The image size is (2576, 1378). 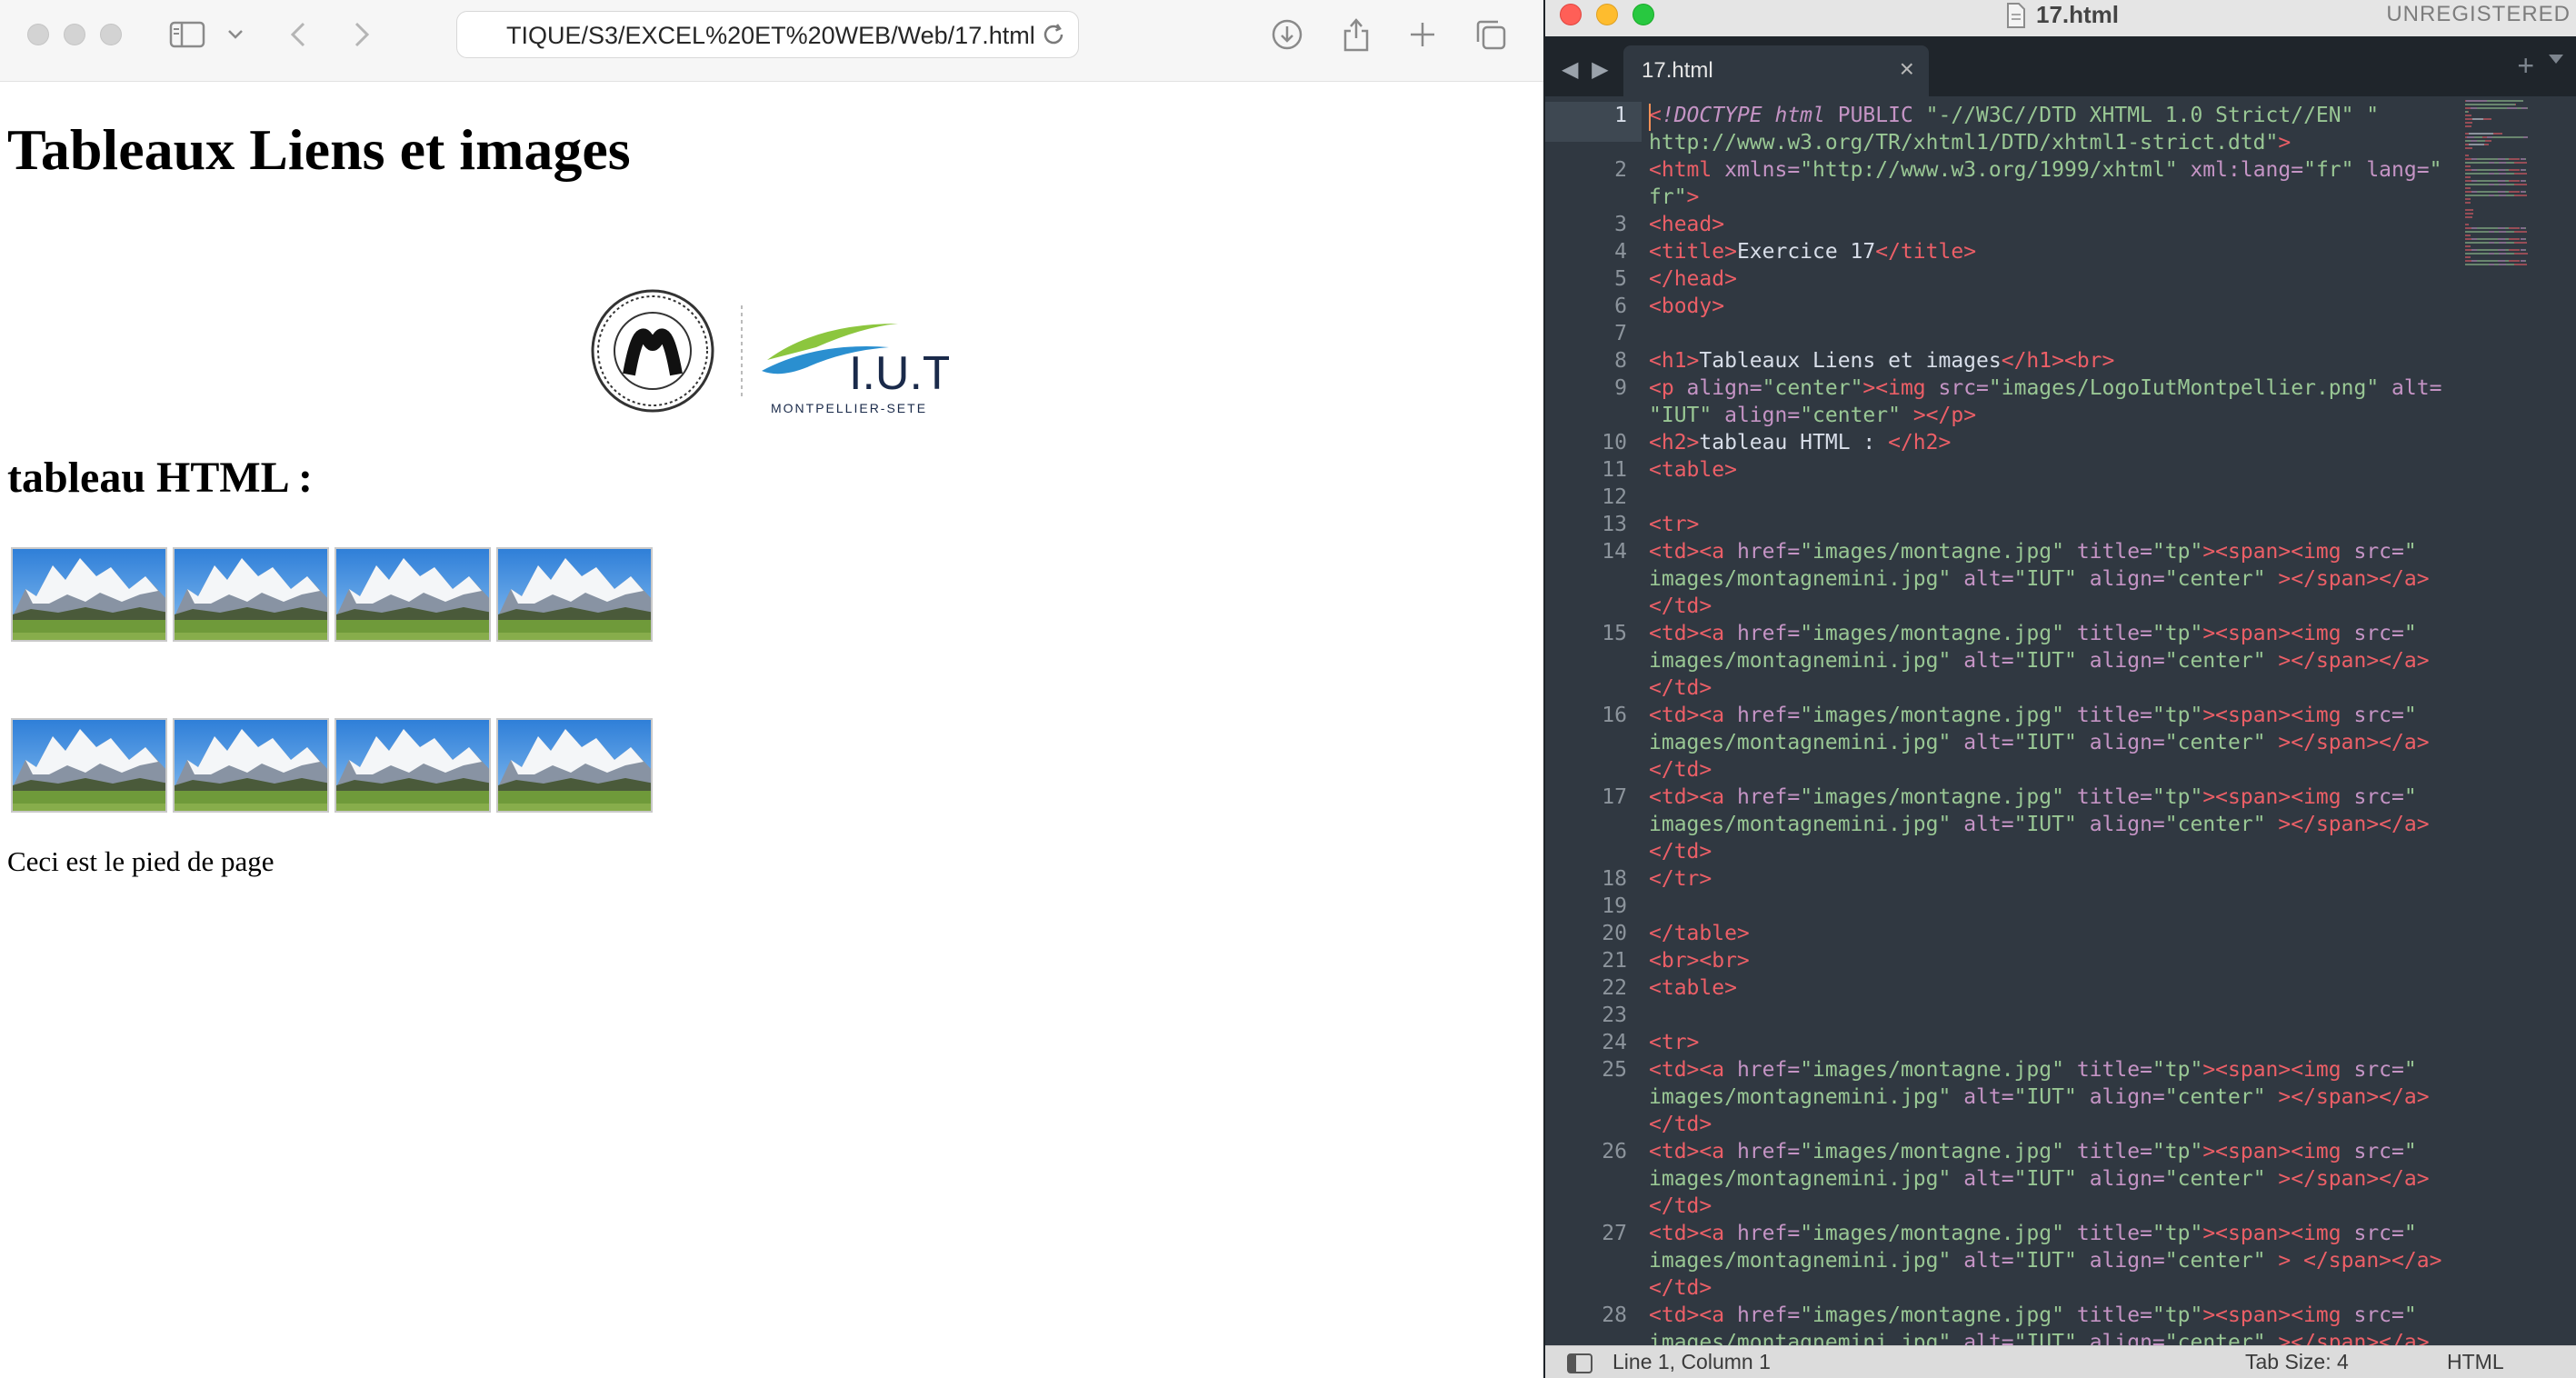 I want to click on forward-button-icon, so click(x=362, y=35).